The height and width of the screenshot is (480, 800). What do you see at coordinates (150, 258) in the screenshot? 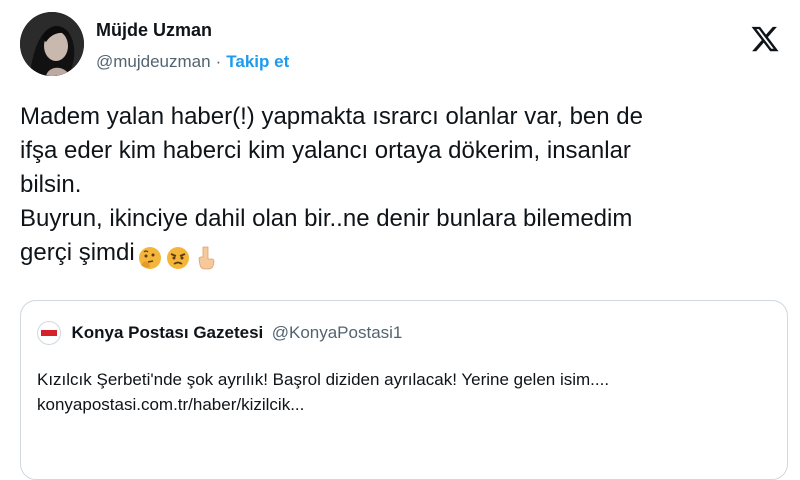
I see `thinking-face-emoji-icon` at bounding box center [150, 258].